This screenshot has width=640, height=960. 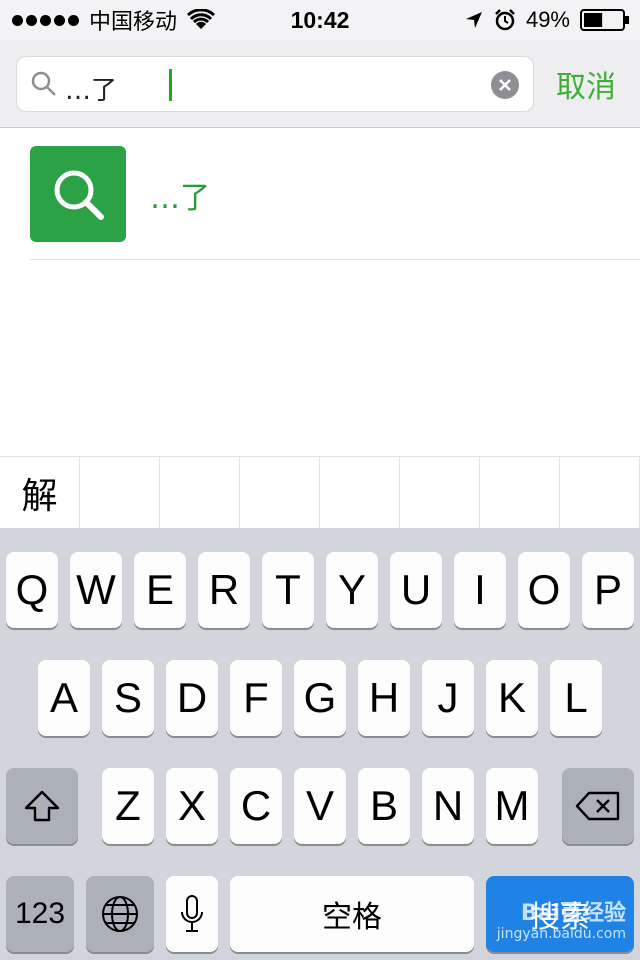 What do you see at coordinates (180, 198) in the screenshot?
I see `search-result-label: …了` at bounding box center [180, 198].